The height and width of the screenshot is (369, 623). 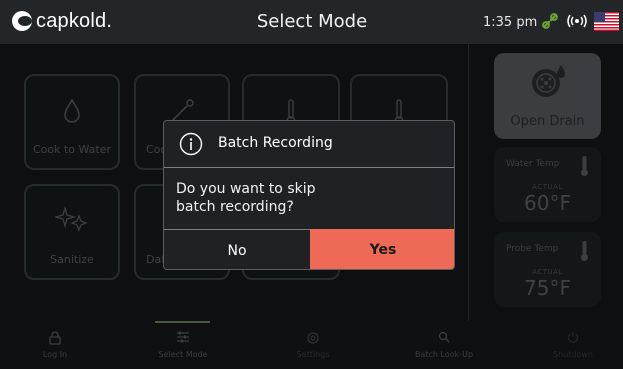 I want to click on nav-active-indicator, so click(x=182, y=322).